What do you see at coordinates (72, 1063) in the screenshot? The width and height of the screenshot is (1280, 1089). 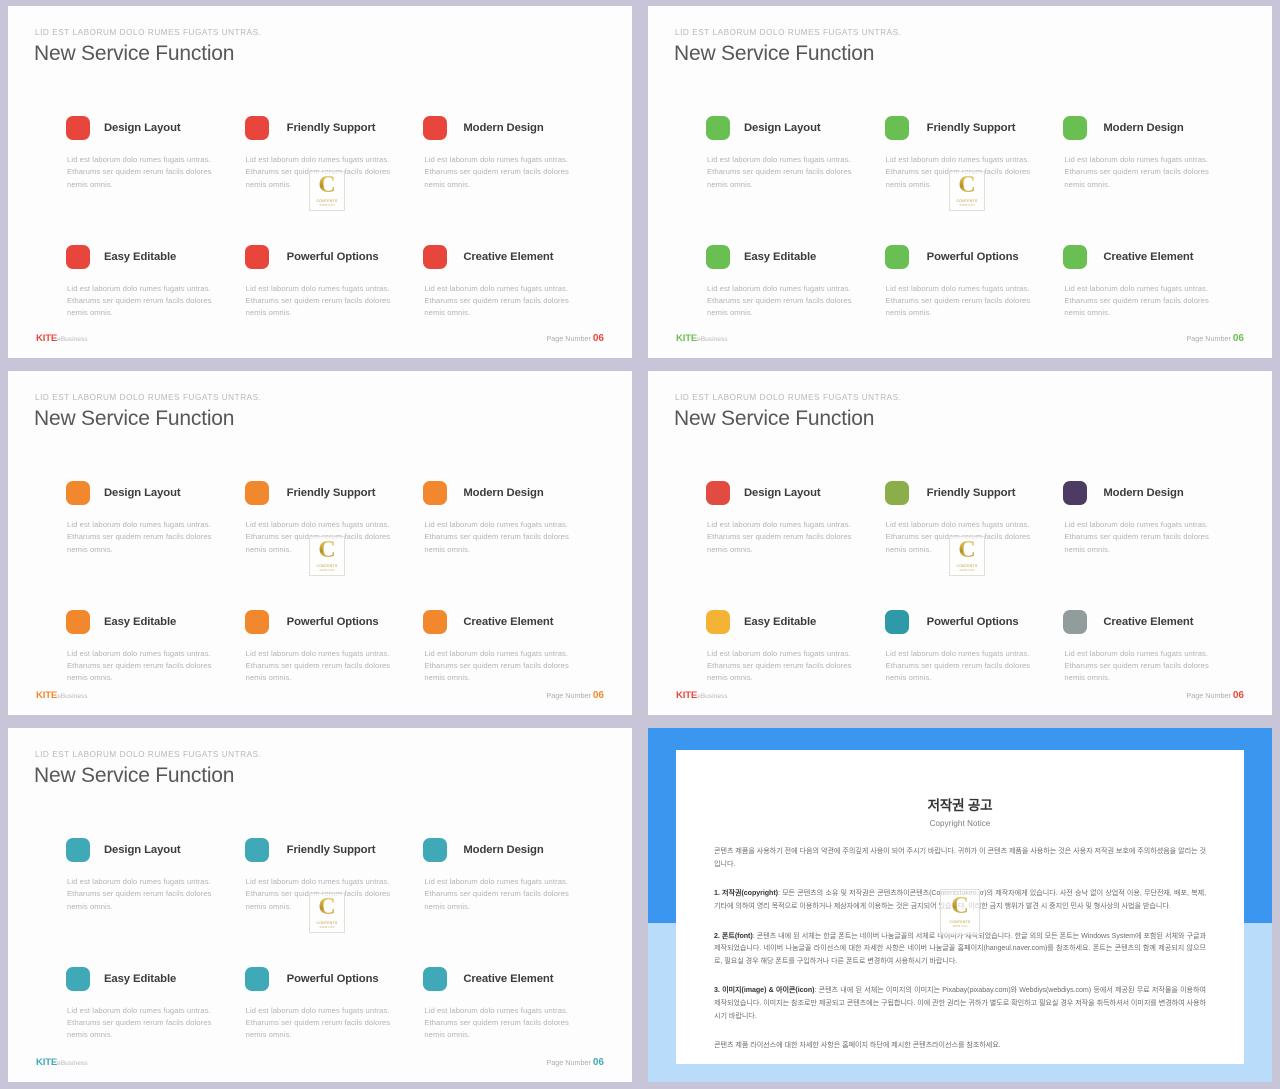 I see `brand-sub: eBusiness` at bounding box center [72, 1063].